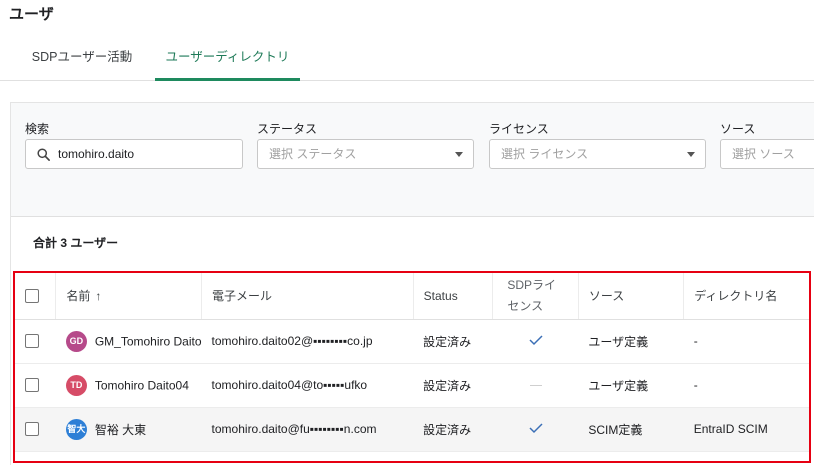  Describe the element at coordinates (287, 129) in the screenshot. I see `status-label: ステータス` at that location.